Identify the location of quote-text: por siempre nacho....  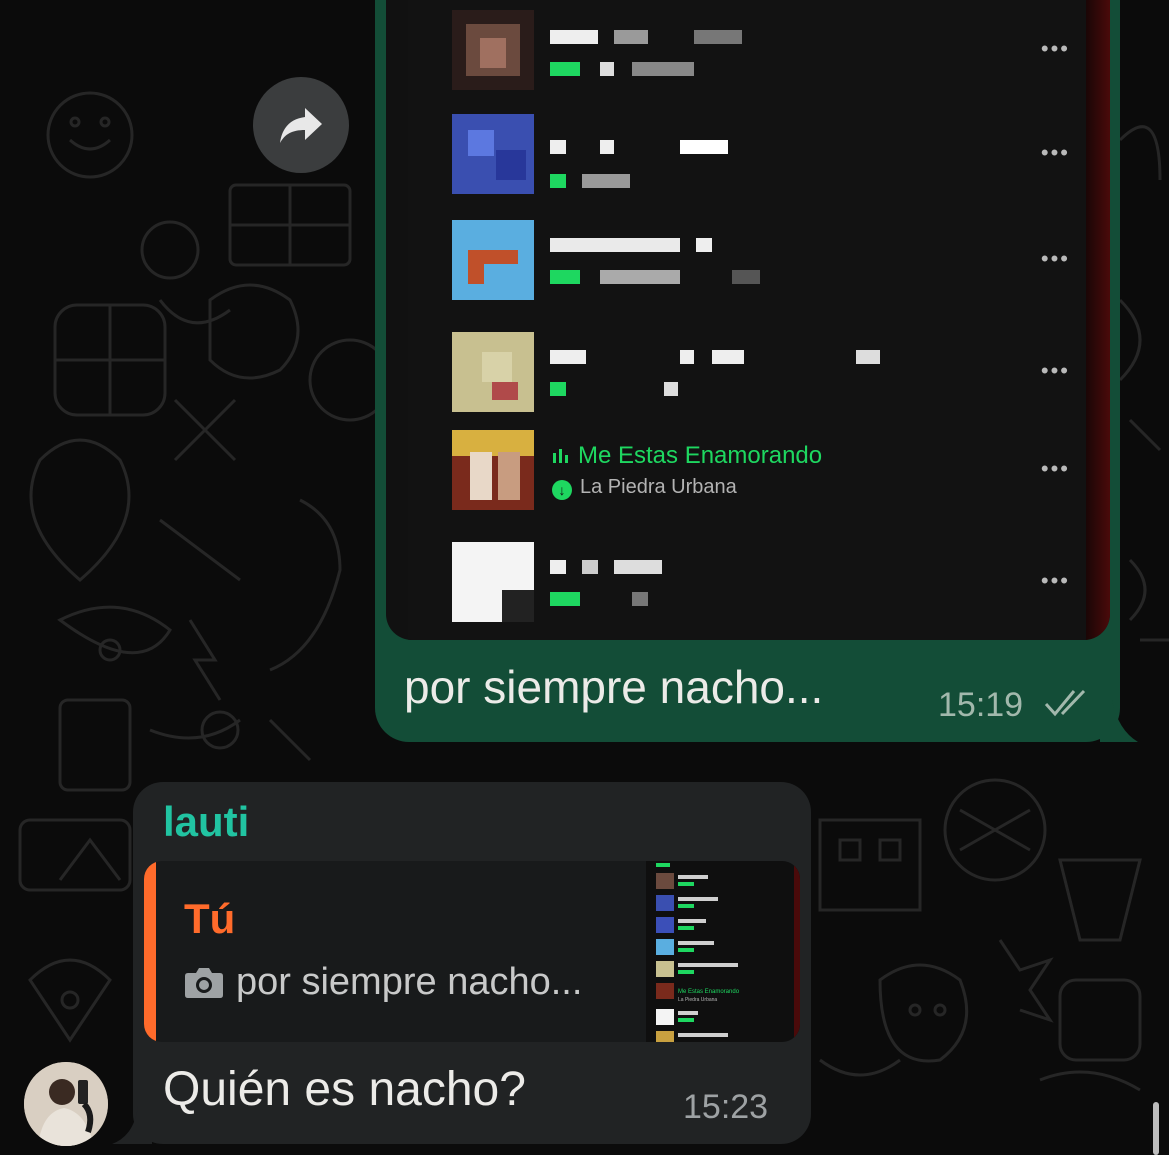
(409, 982).